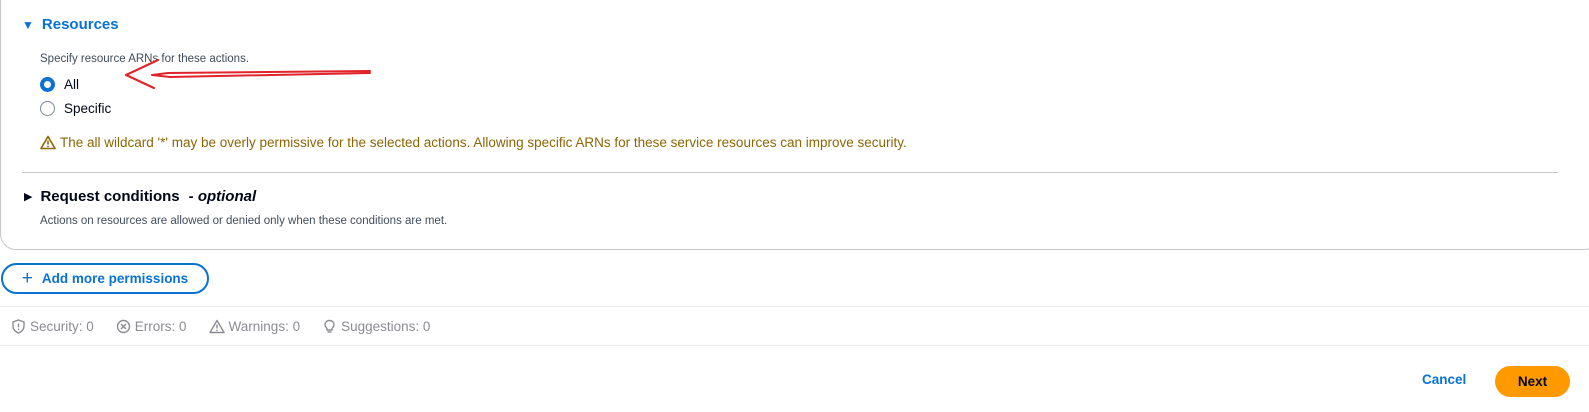  I want to click on caret-right-icon: ▶, so click(28, 197).